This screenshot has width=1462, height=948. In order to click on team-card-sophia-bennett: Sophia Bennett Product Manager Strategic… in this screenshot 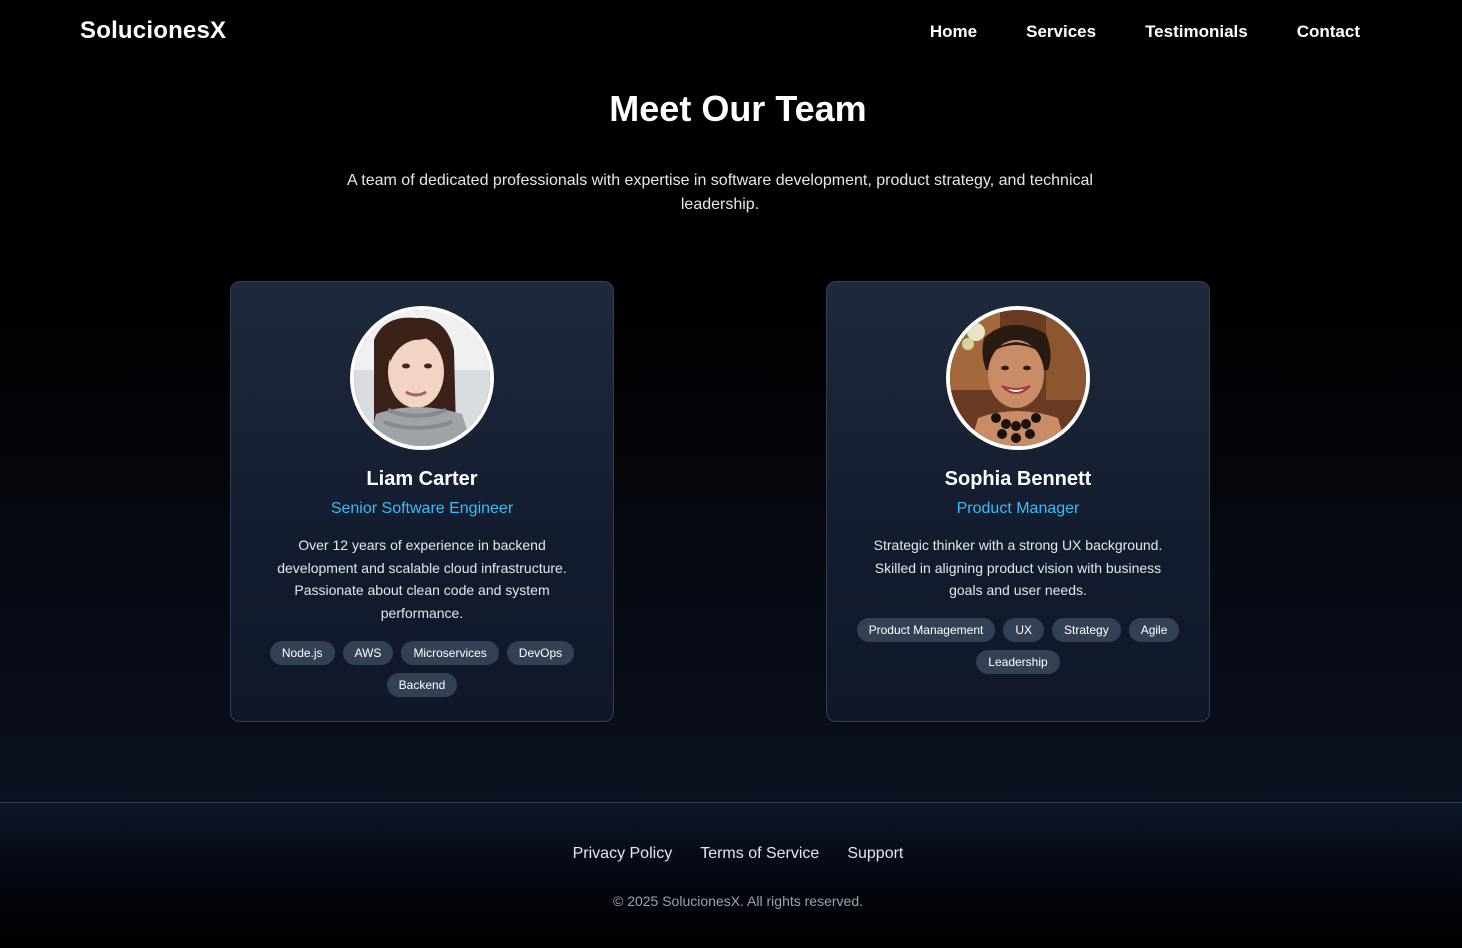, I will do `click(1018, 501)`.